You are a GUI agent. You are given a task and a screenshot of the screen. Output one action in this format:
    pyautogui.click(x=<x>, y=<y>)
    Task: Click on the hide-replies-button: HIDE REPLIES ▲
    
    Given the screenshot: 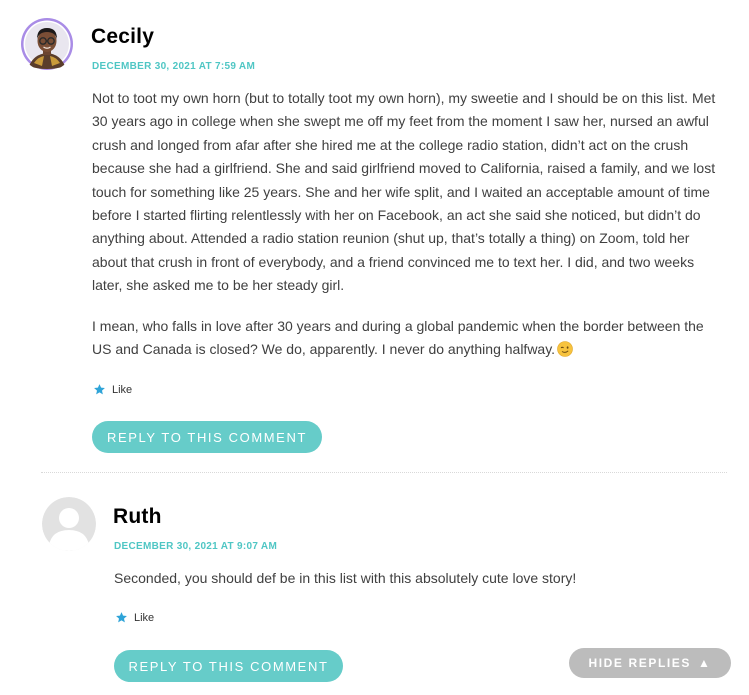 What is the action you would take?
    pyautogui.click(x=650, y=663)
    